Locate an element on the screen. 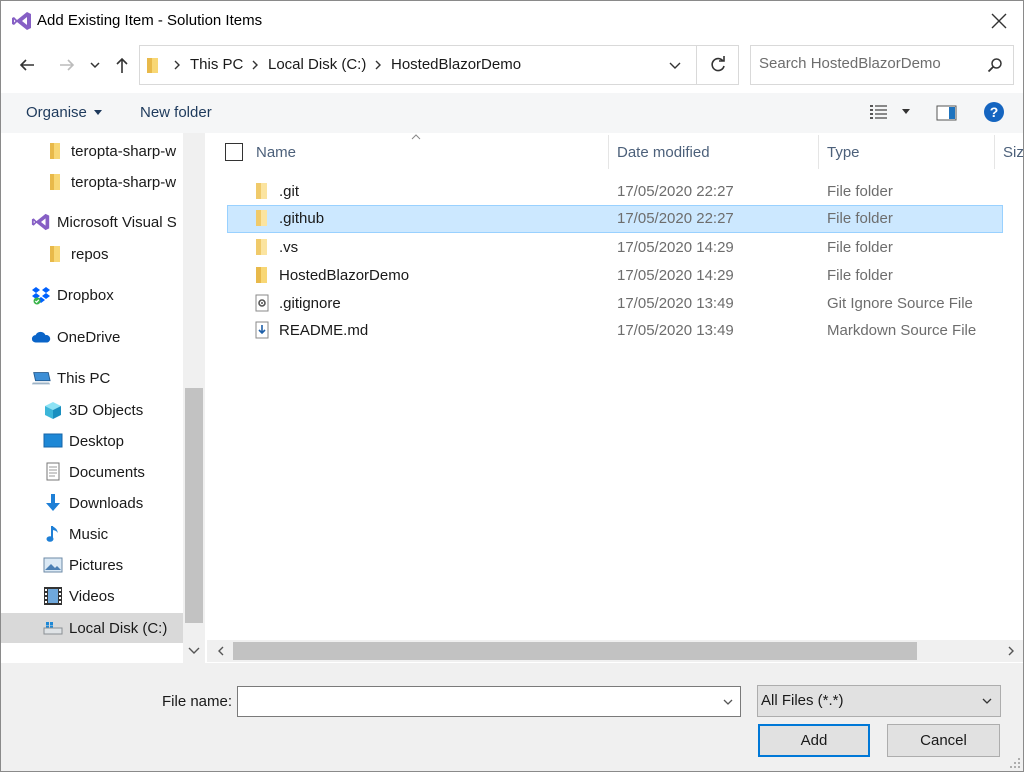 The image size is (1024, 772). nav-item-pictures: Pictures is located at coordinates (92, 565).